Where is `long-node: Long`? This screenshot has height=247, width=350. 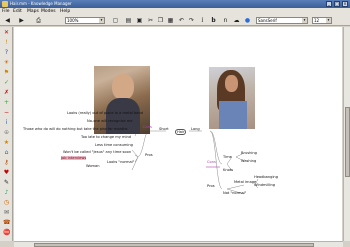 long-node: Long is located at coordinates (195, 129).